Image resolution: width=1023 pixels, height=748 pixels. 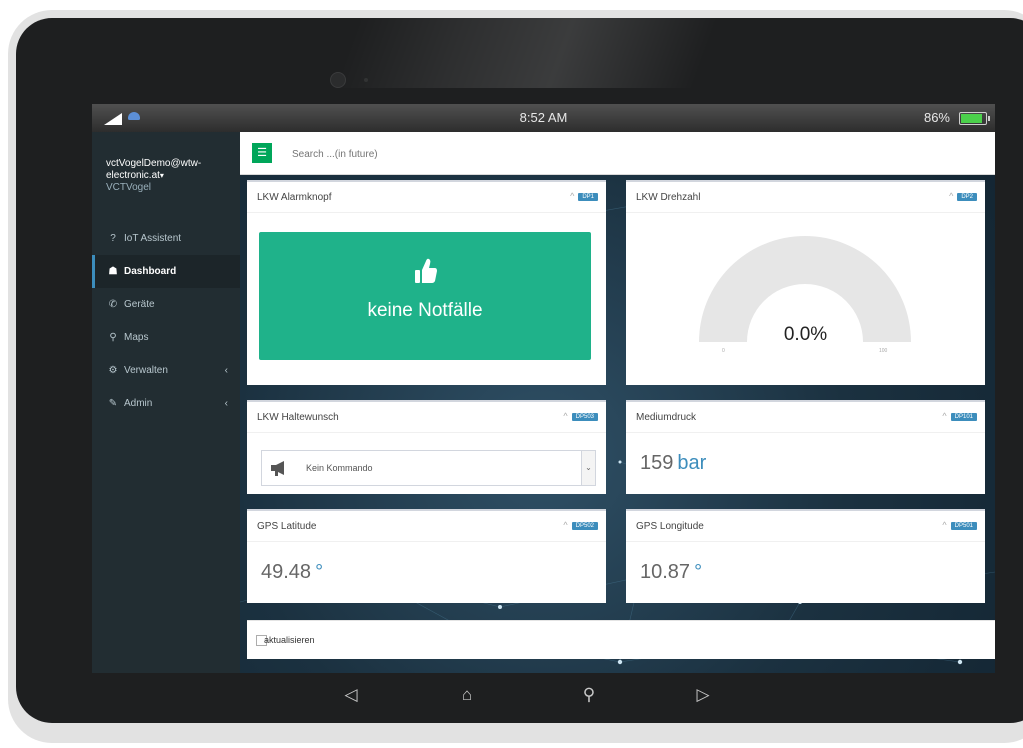 What do you see at coordinates (289, 640) in the screenshot?
I see `refresh-label: aktualisieren` at bounding box center [289, 640].